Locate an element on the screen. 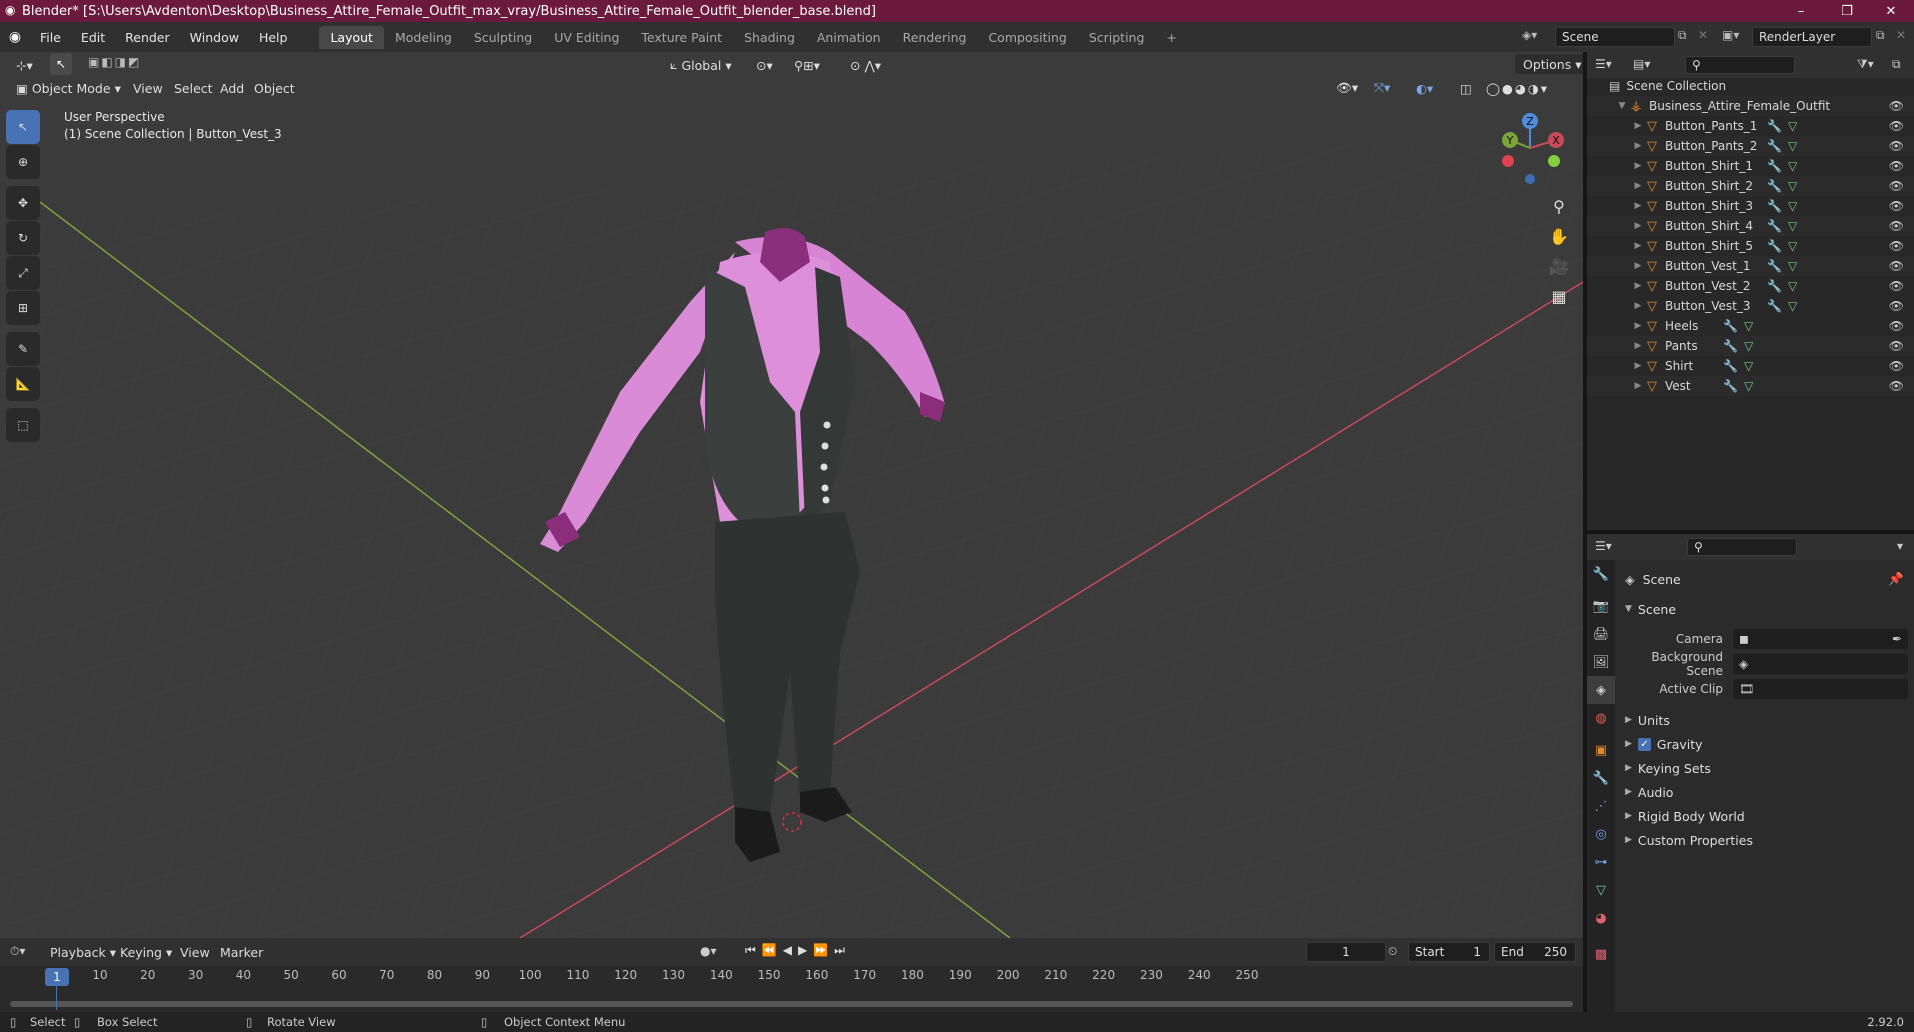 Image resolution: width=1914 pixels, height=1032 pixels. outliner-object-row: ▶ ▽ Button_Shirt_3 🔧 ▽ 👁 is located at coordinates (1750, 206).